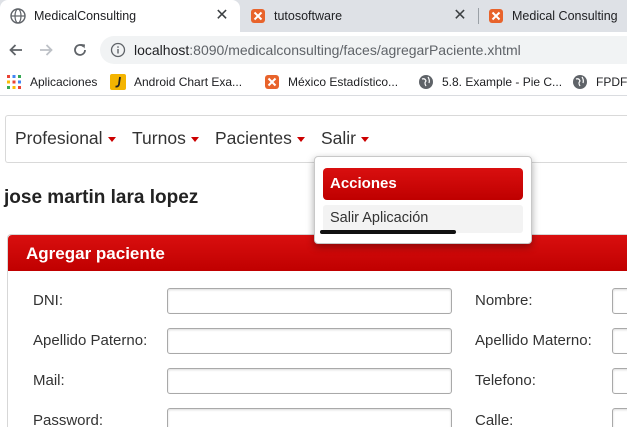 The width and height of the screenshot is (627, 427). What do you see at coordinates (494, 419) in the screenshot?
I see `calle-label: Calle:` at bounding box center [494, 419].